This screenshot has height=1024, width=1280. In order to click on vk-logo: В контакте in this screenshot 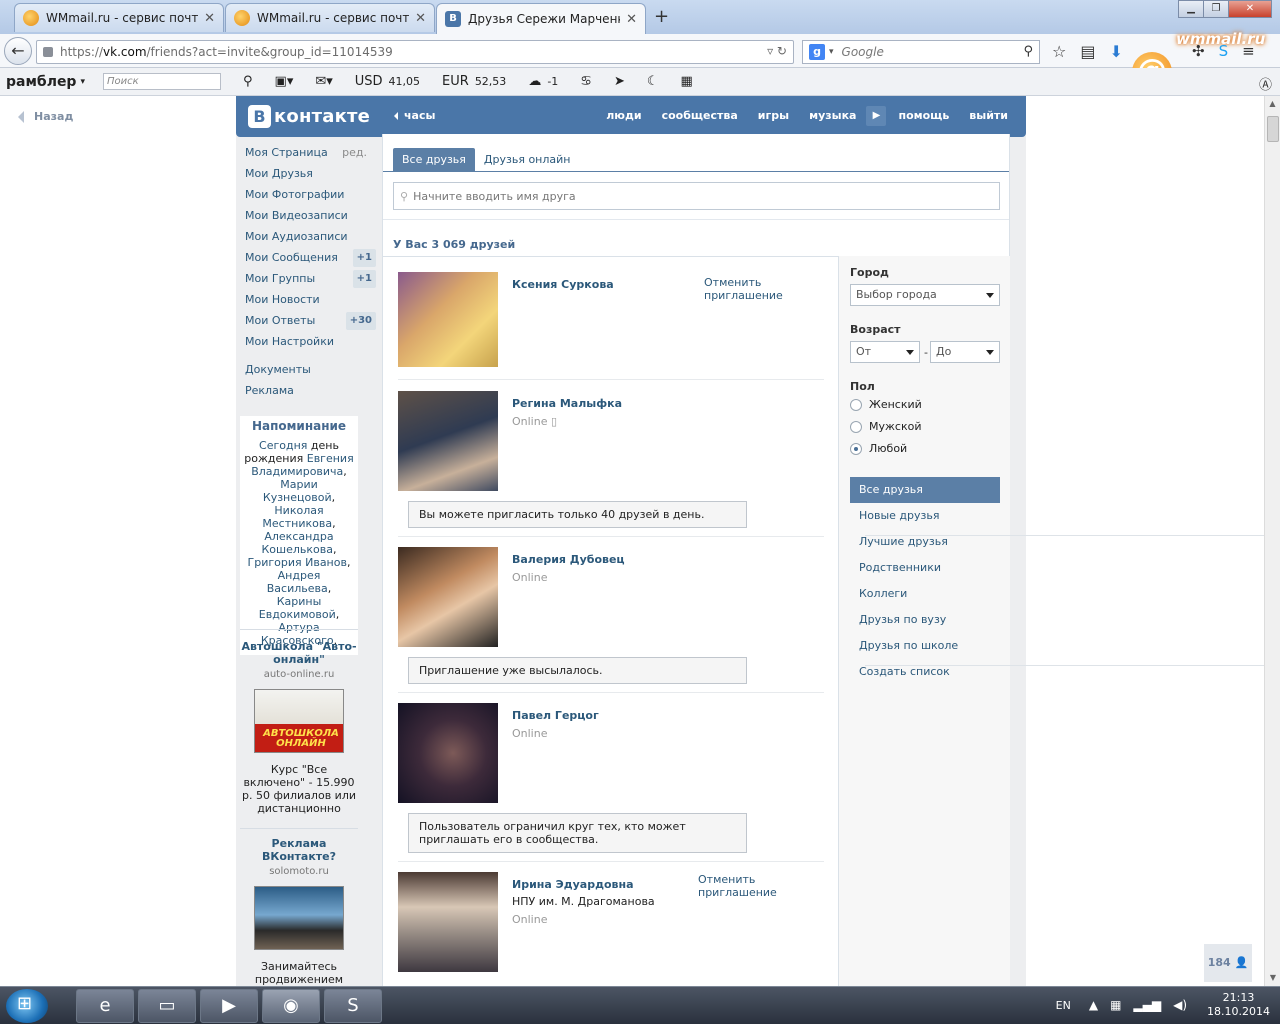, I will do `click(309, 116)`.